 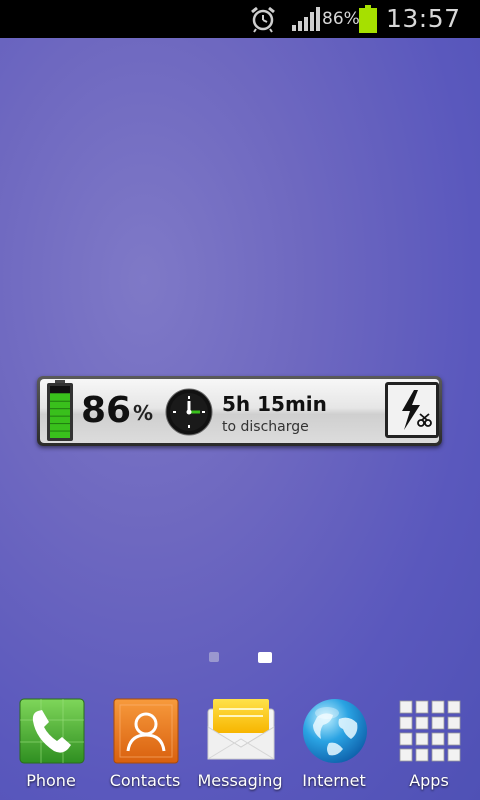 I want to click on power-settings-button-face, so click(x=412, y=410).